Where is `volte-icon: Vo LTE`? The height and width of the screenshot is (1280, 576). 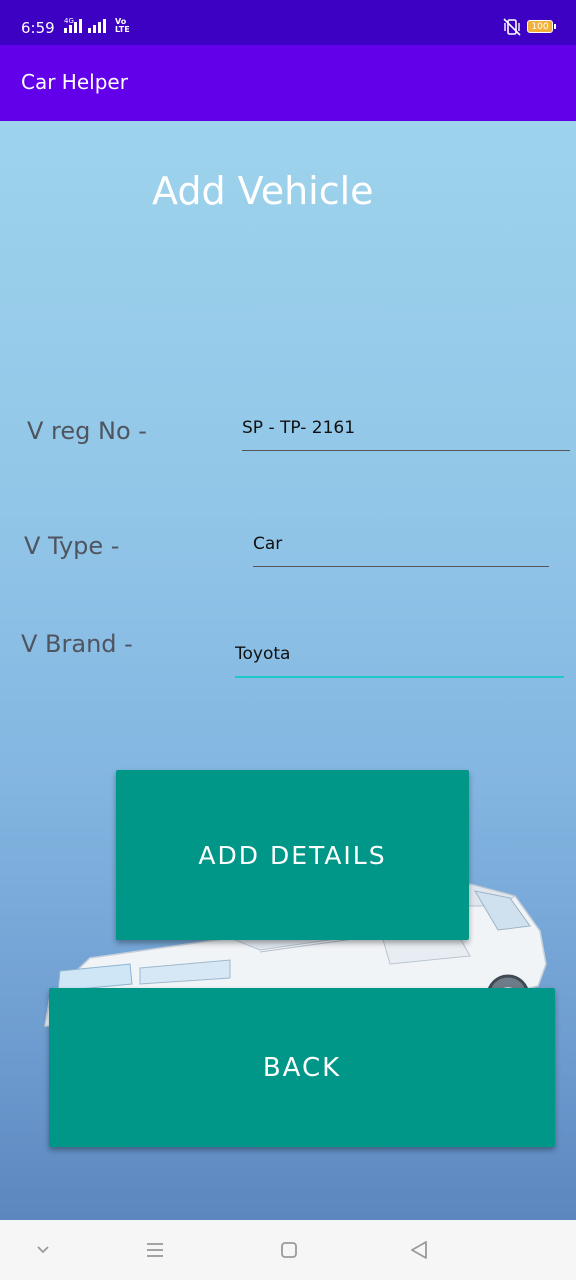 volte-icon: Vo LTE is located at coordinates (122, 26).